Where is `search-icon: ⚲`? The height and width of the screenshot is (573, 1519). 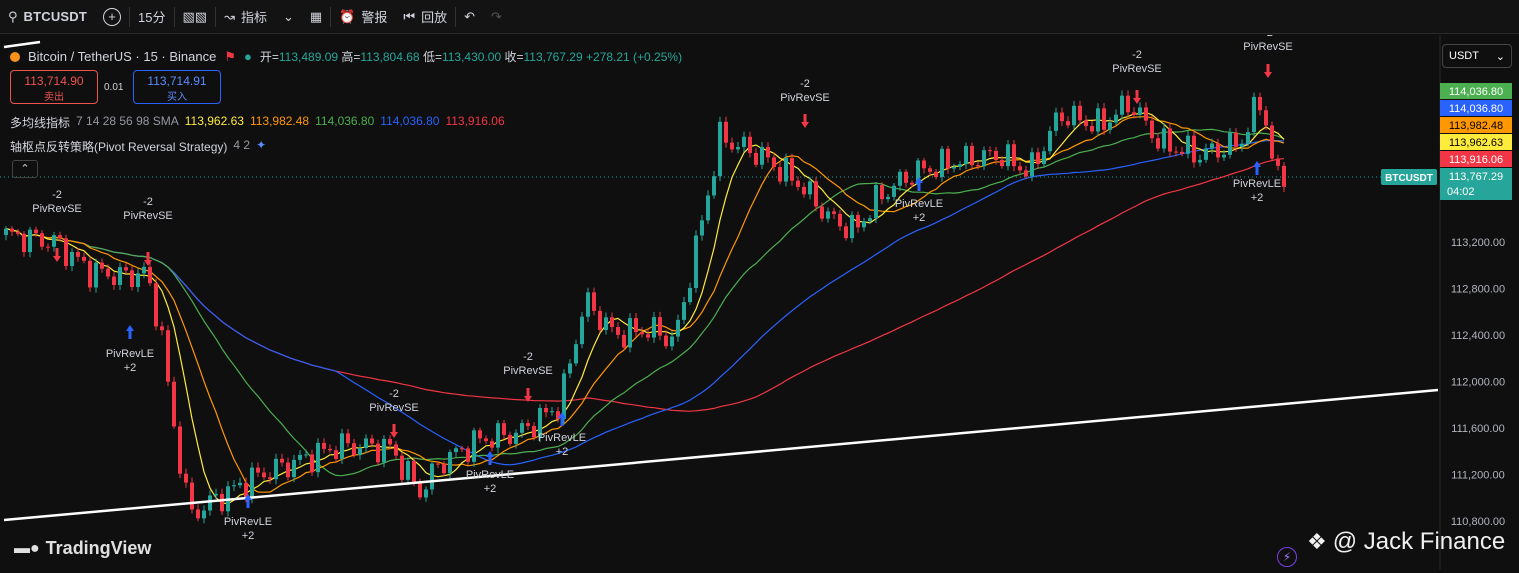 search-icon: ⚲ is located at coordinates (13, 16).